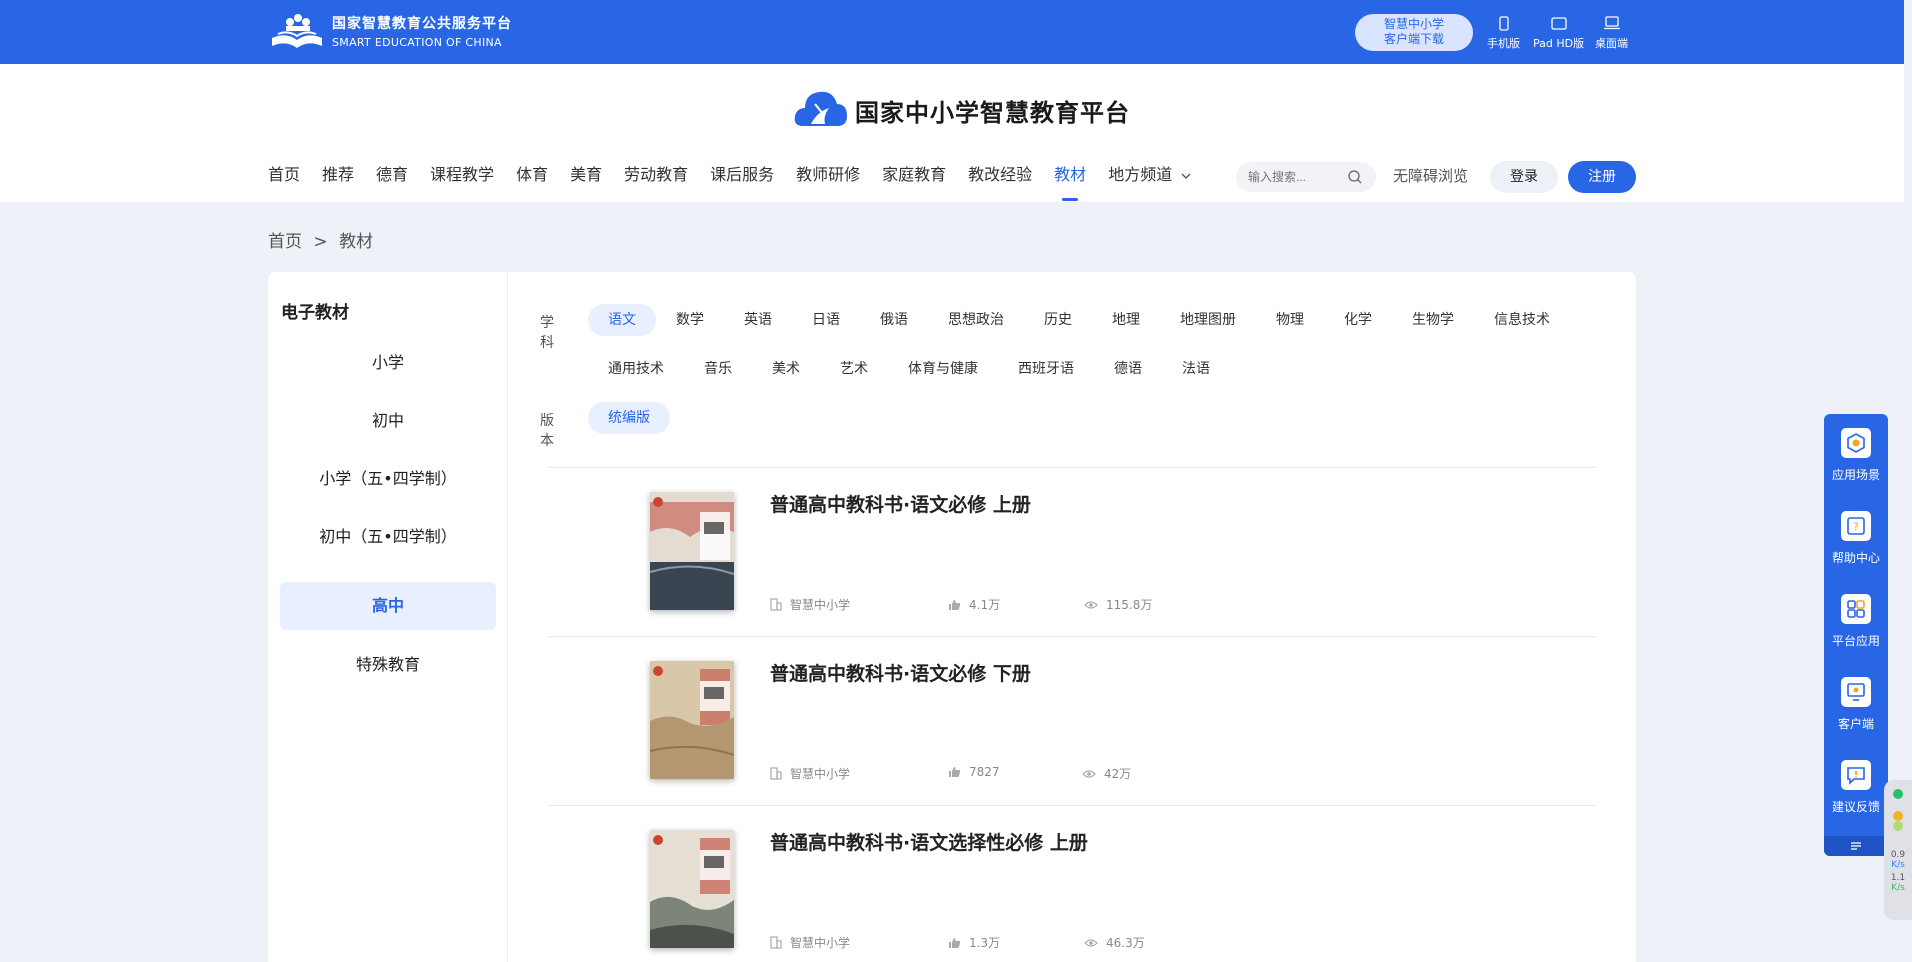 This screenshot has width=1912, height=962. Describe the element at coordinates (914, 183) in the screenshot. I see `nav-family: 家庭教育` at that location.